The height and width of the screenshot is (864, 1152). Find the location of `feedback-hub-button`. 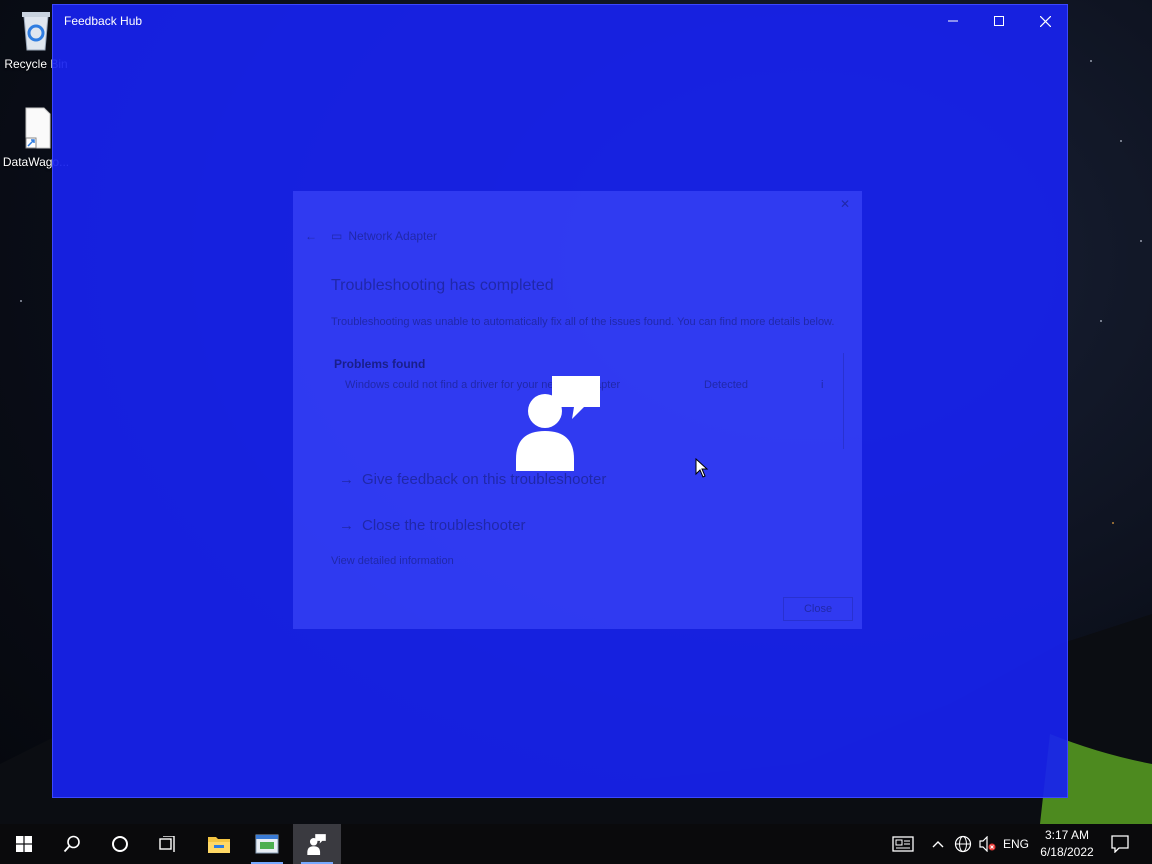

feedback-hub-button is located at coordinates (317, 844).